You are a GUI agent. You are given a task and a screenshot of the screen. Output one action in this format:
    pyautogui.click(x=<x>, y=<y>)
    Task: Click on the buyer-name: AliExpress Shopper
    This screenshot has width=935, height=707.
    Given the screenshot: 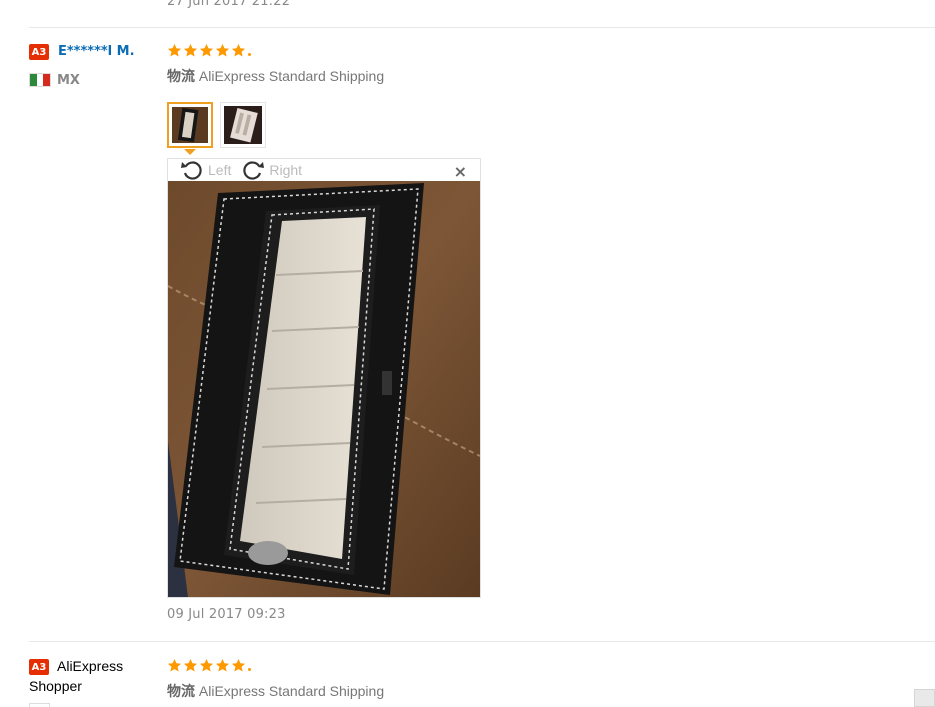 What is the action you would take?
    pyautogui.click(x=76, y=676)
    